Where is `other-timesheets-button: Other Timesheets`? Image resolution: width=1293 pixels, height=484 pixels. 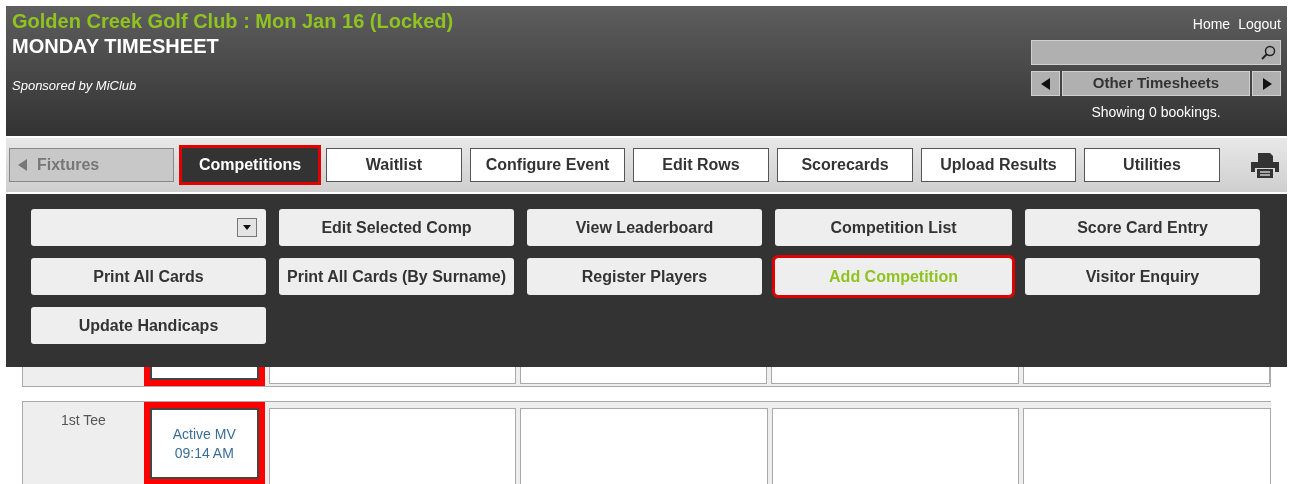 other-timesheets-button: Other Timesheets is located at coordinates (1156, 83).